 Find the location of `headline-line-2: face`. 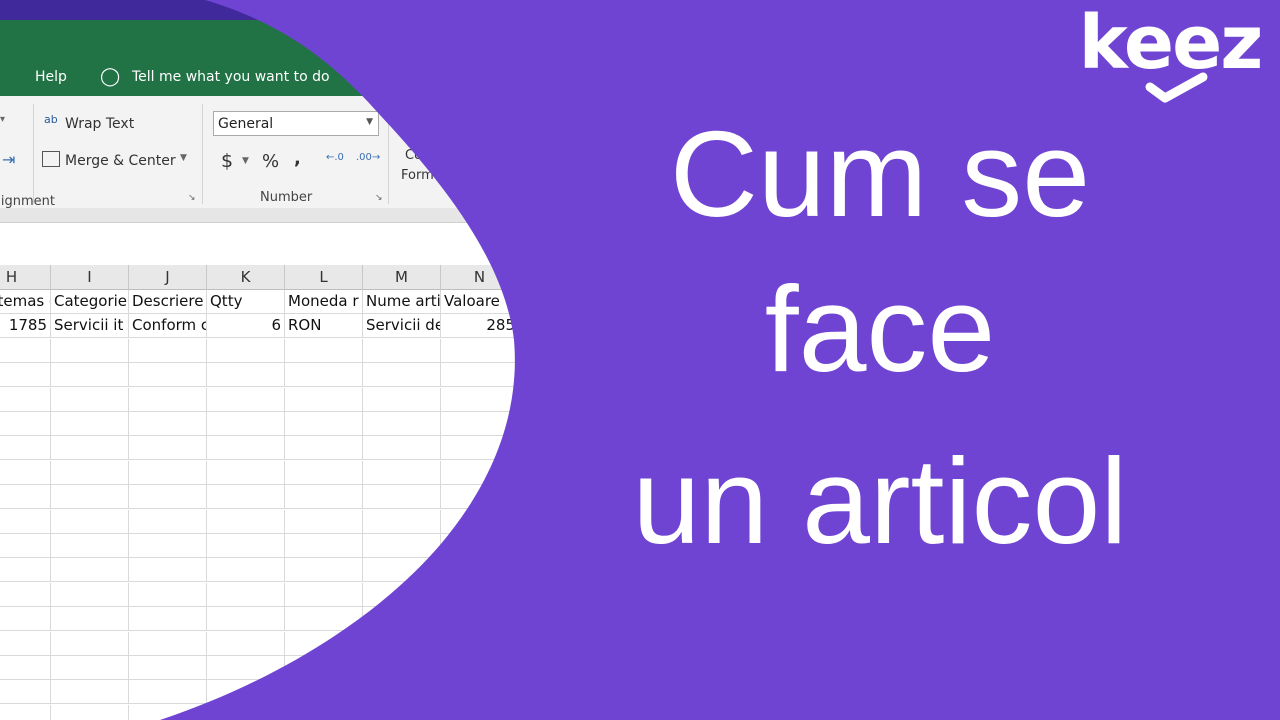

headline-line-2: face is located at coordinates (880, 329).